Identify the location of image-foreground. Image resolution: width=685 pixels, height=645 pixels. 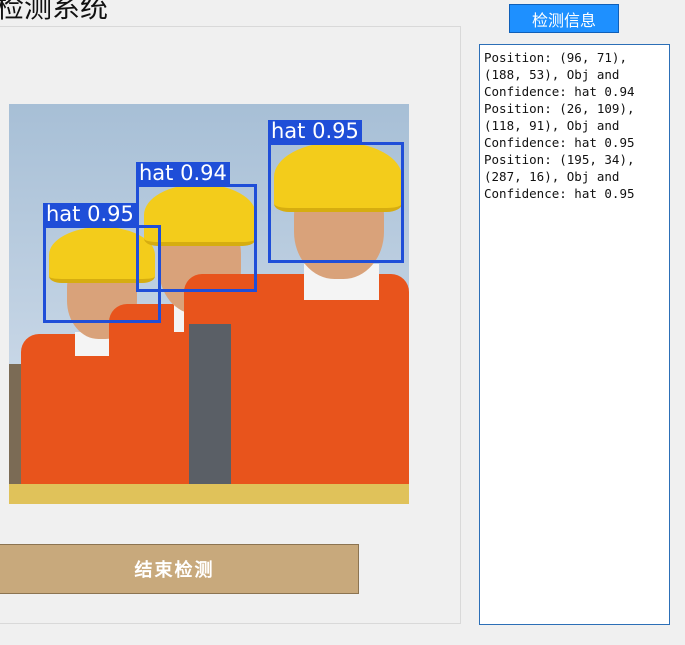
(209, 494).